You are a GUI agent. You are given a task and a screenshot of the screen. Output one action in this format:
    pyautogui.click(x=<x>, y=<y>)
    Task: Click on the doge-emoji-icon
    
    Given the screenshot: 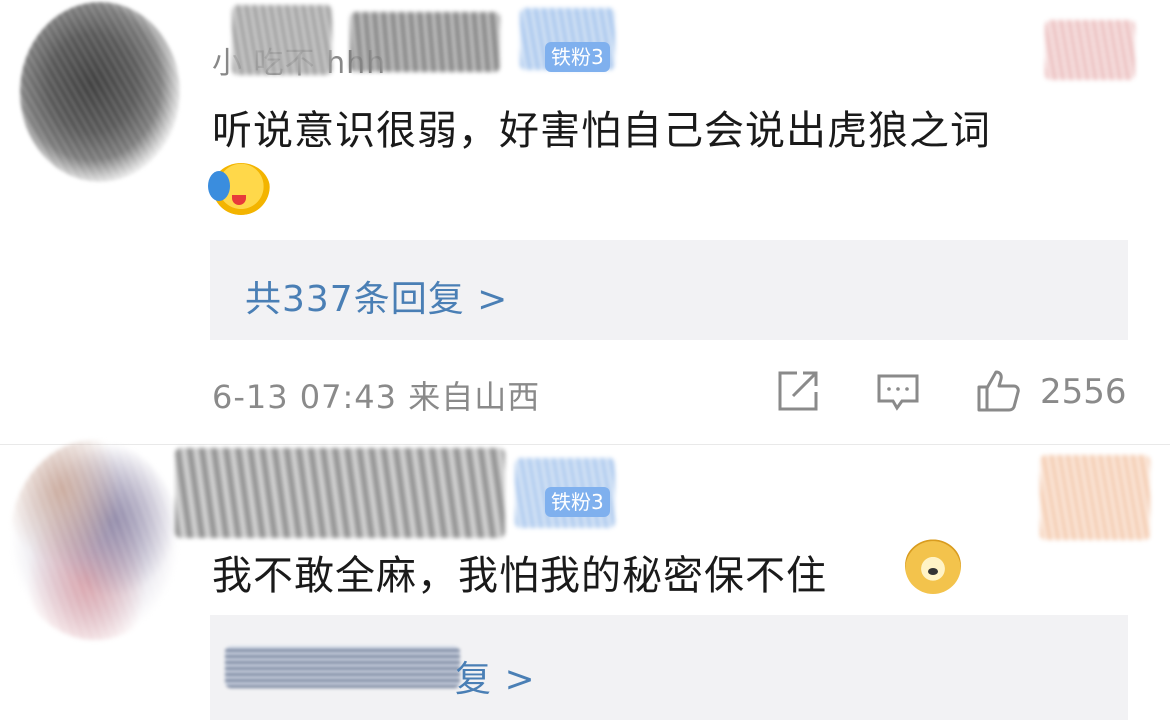 What is the action you would take?
    pyautogui.click(x=933, y=566)
    